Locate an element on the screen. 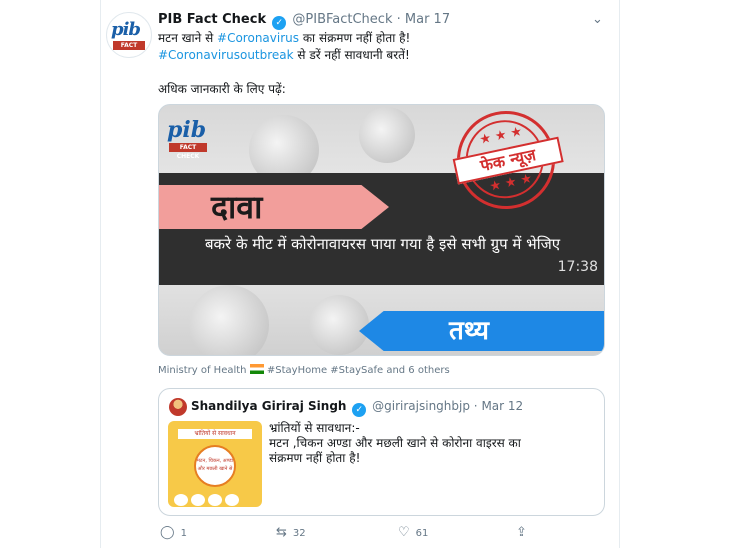 Image resolution: width=730 pixels, height=548 pixels. claim-time: 17:38 is located at coordinates (577, 267).